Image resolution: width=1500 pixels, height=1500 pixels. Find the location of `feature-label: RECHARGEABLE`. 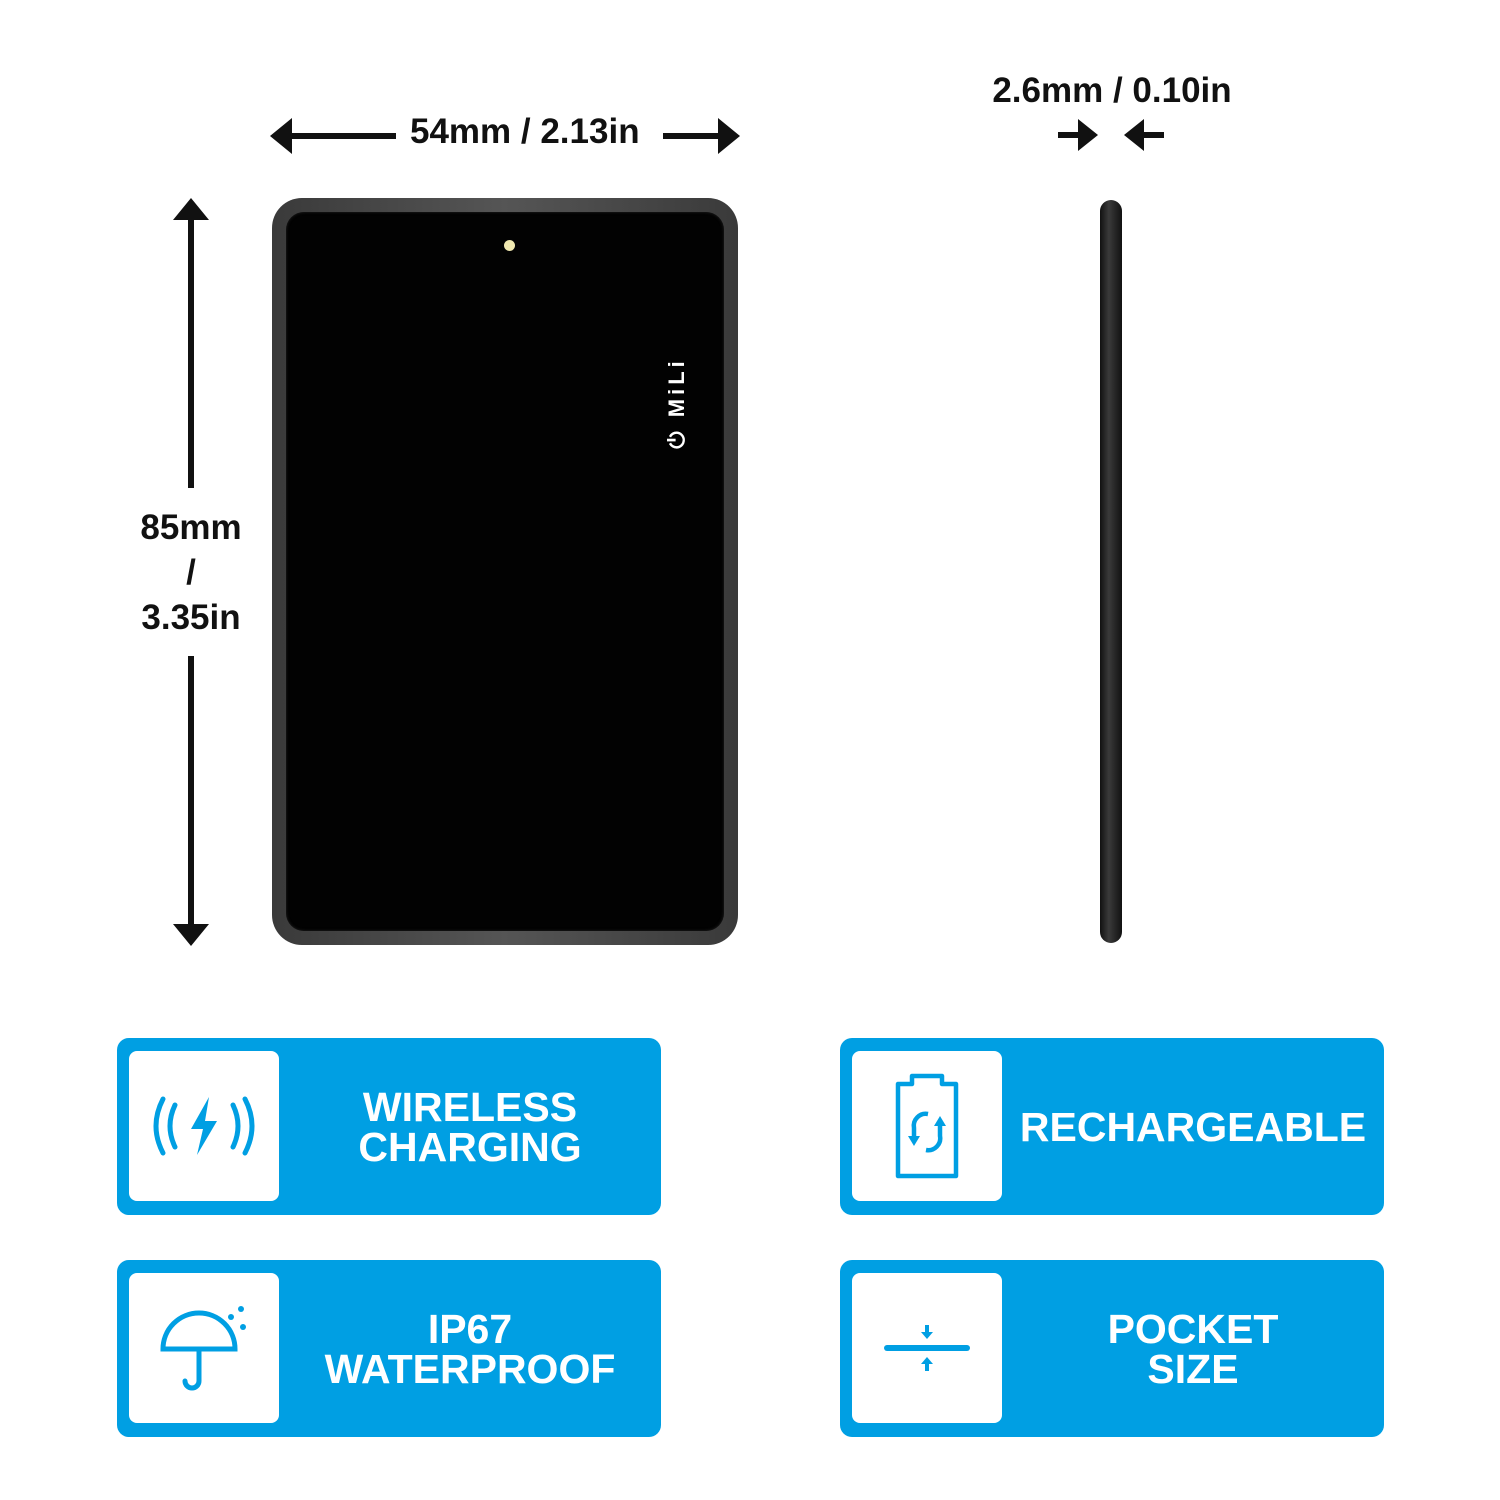

feature-label: RECHARGEABLE is located at coordinates (1193, 1126).